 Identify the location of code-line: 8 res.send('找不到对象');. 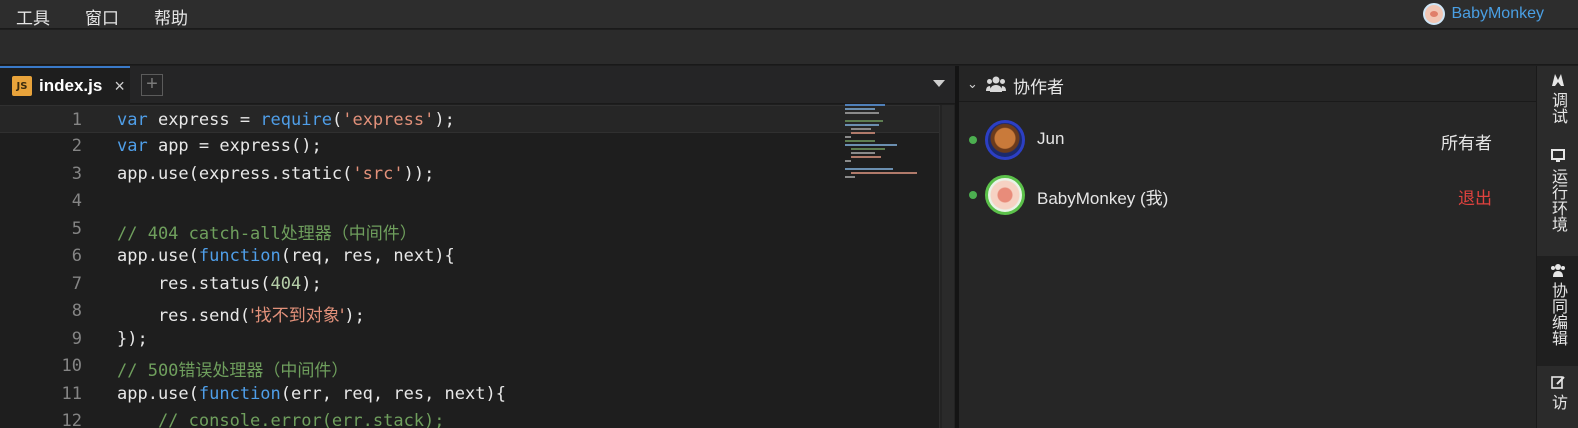
(470, 311).